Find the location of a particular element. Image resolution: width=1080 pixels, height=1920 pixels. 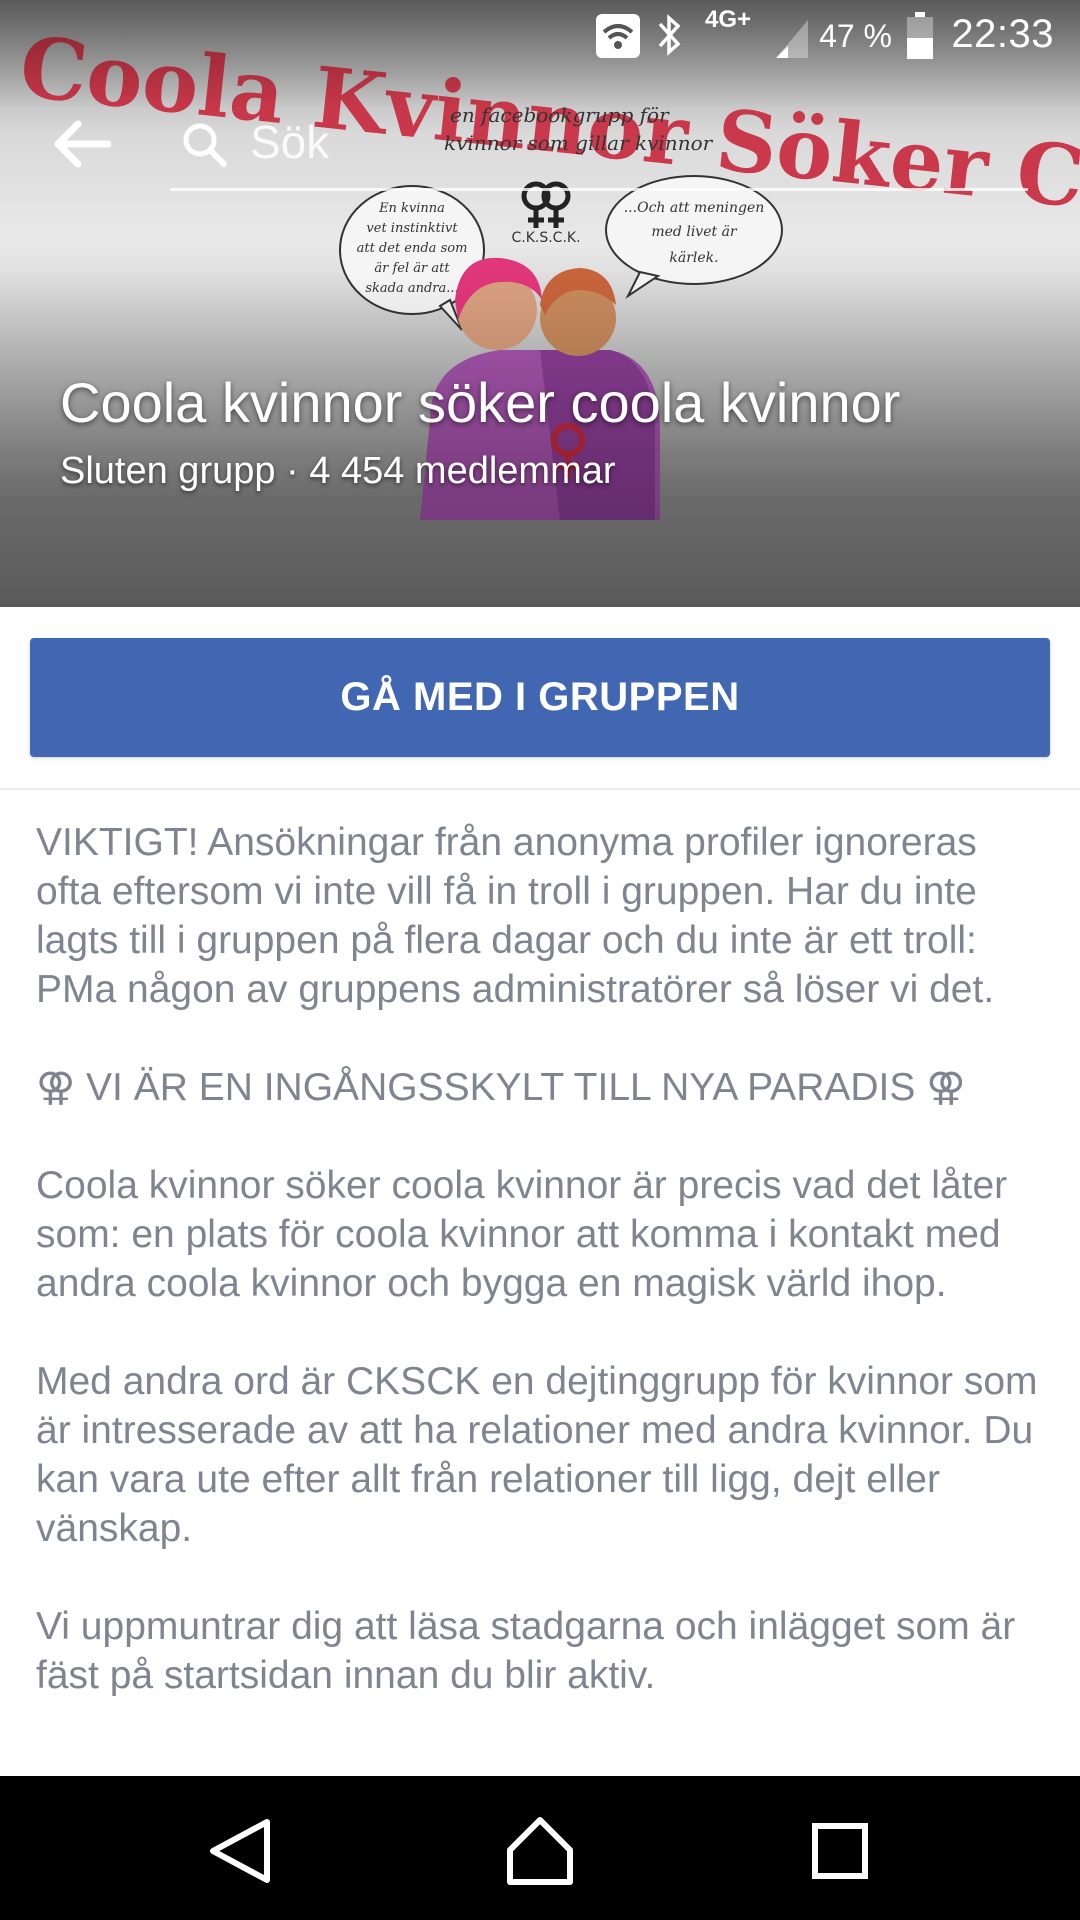

back-arrow-icon is located at coordinates (83, 144).